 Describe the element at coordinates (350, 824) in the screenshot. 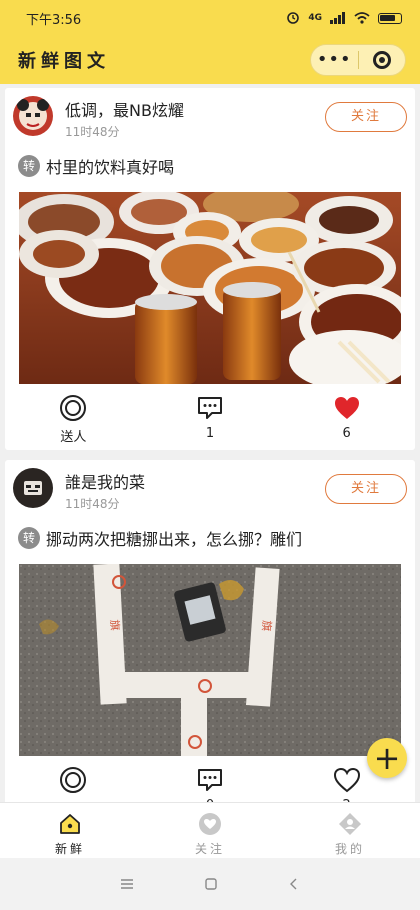

I see `profile-icon` at that location.